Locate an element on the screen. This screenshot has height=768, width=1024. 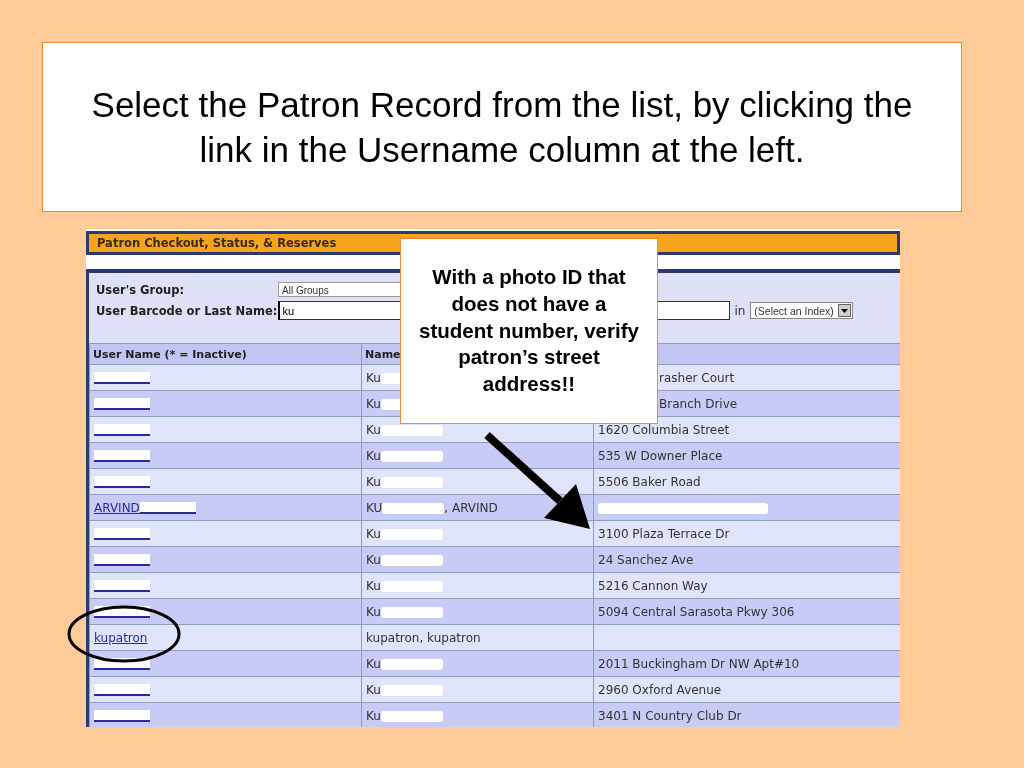
address-text: 3401 N Country Club Dr is located at coordinates (670, 715).